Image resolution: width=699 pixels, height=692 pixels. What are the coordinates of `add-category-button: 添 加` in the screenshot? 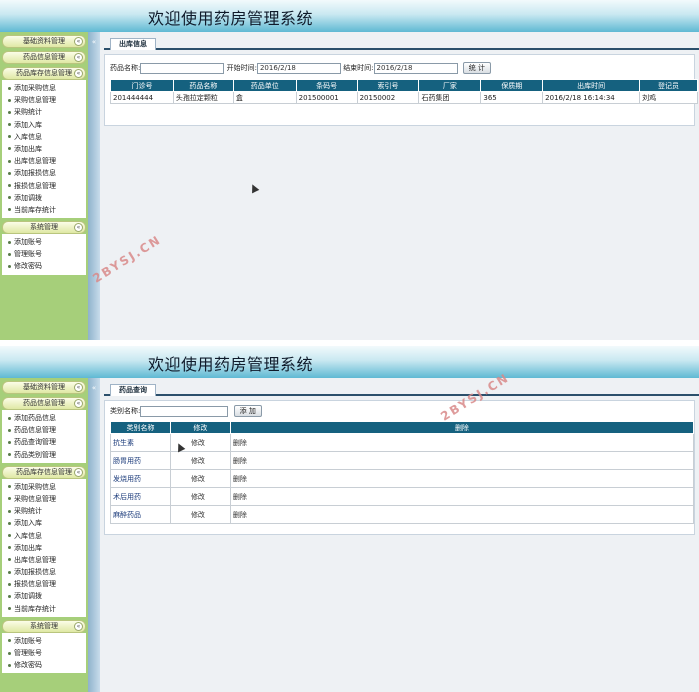 It's located at (247, 411).